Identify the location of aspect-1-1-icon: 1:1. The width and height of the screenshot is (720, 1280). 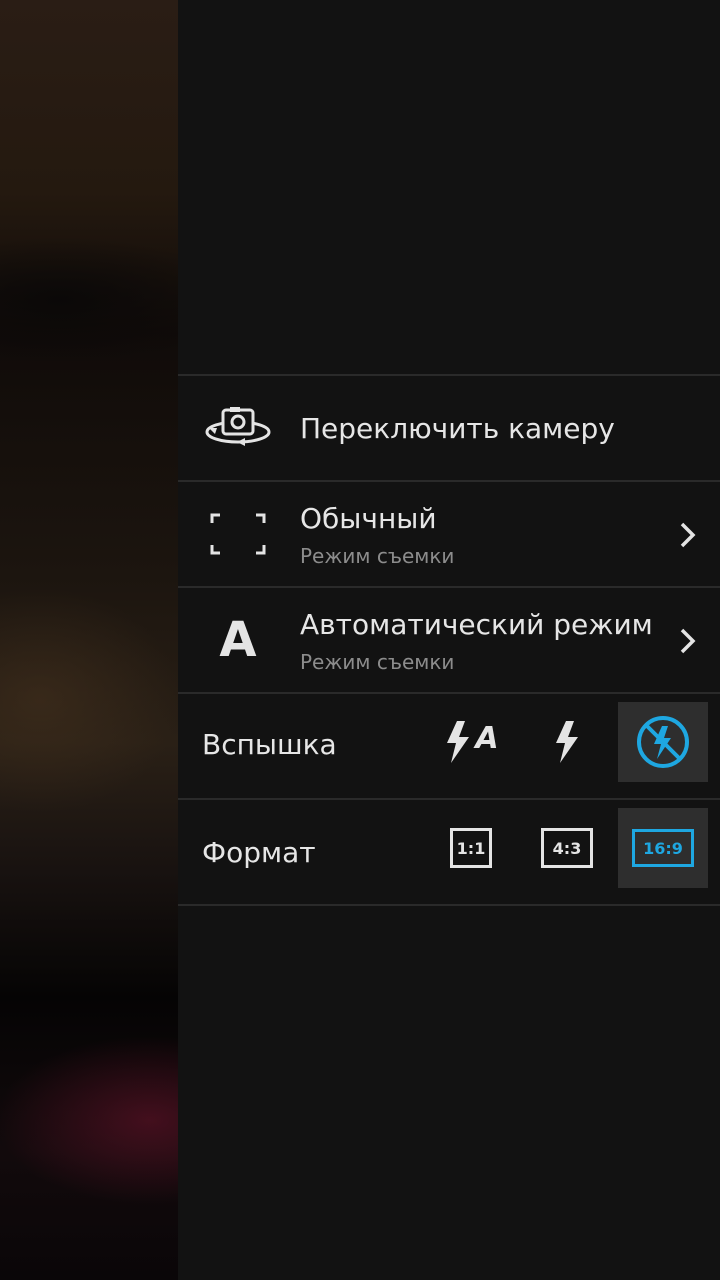
(471, 848).